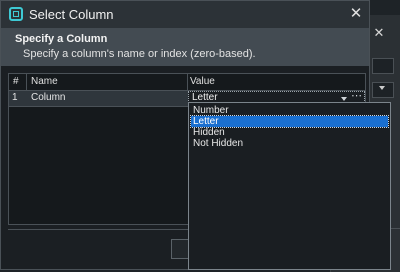 The height and width of the screenshot is (272, 400). What do you see at coordinates (71, 14) in the screenshot?
I see `window-title: Select Column` at bounding box center [71, 14].